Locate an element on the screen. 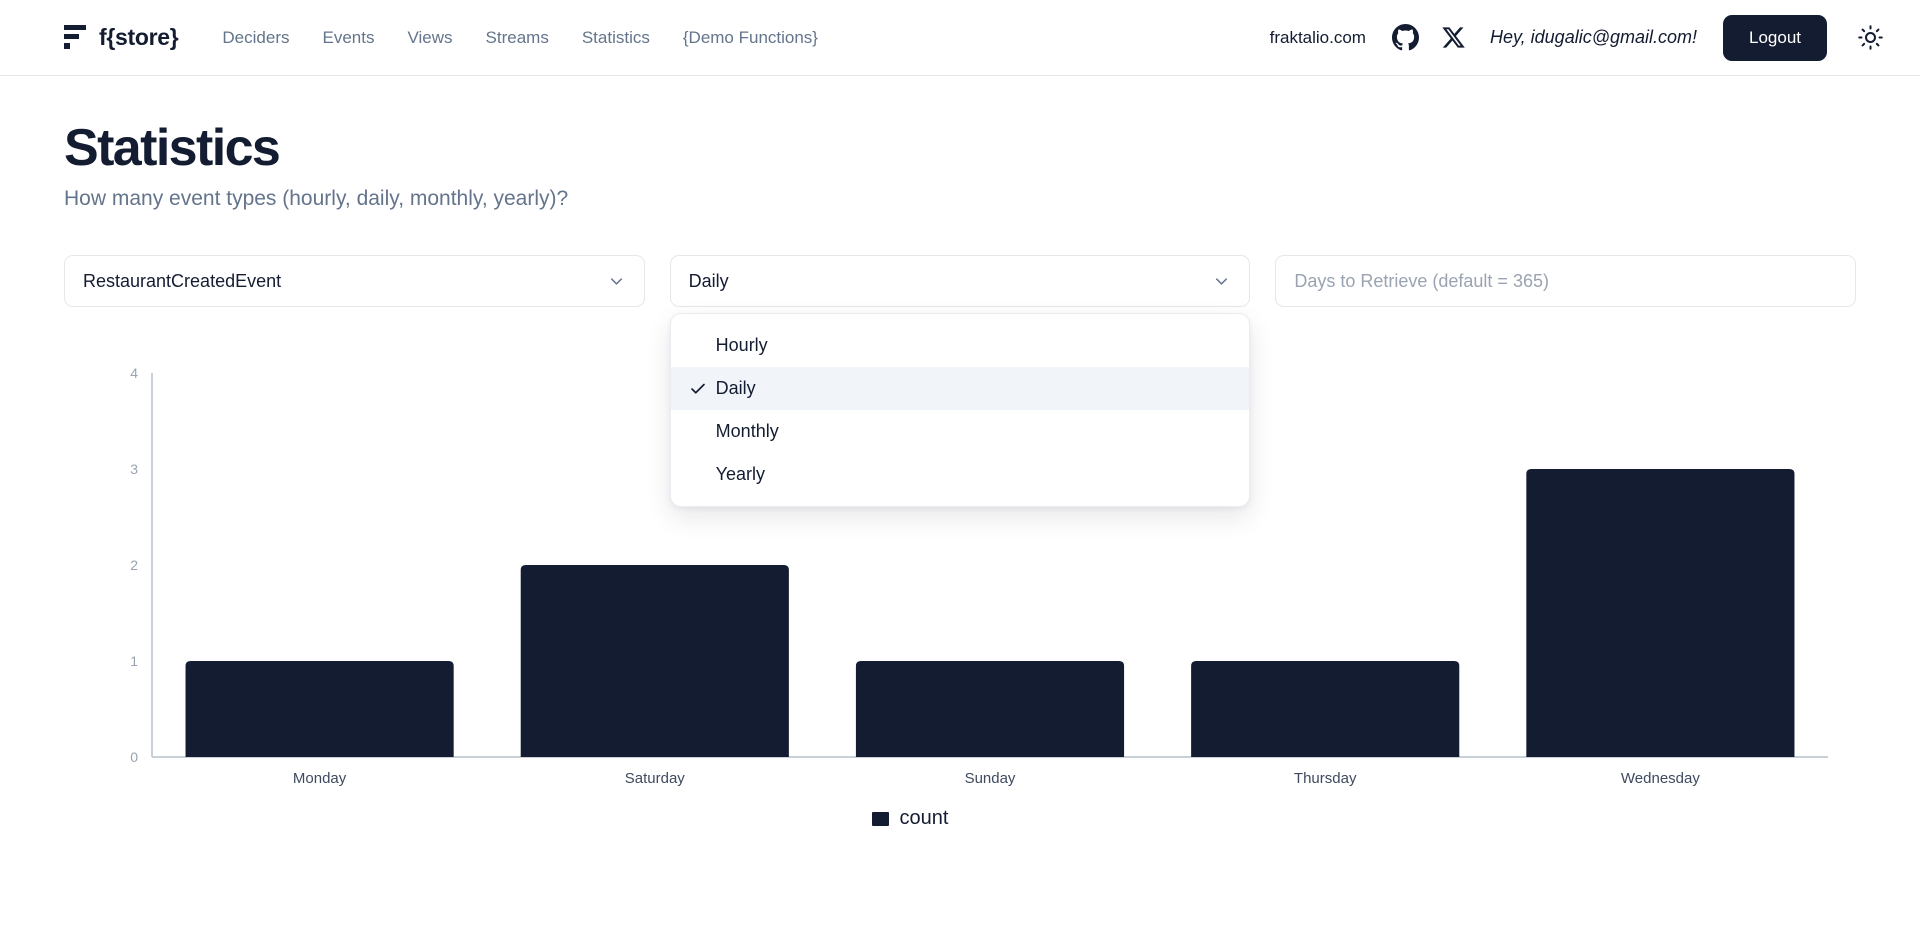 Image resolution: width=1920 pixels, height=941 pixels. chart-legend: count is located at coordinates (928, 818).